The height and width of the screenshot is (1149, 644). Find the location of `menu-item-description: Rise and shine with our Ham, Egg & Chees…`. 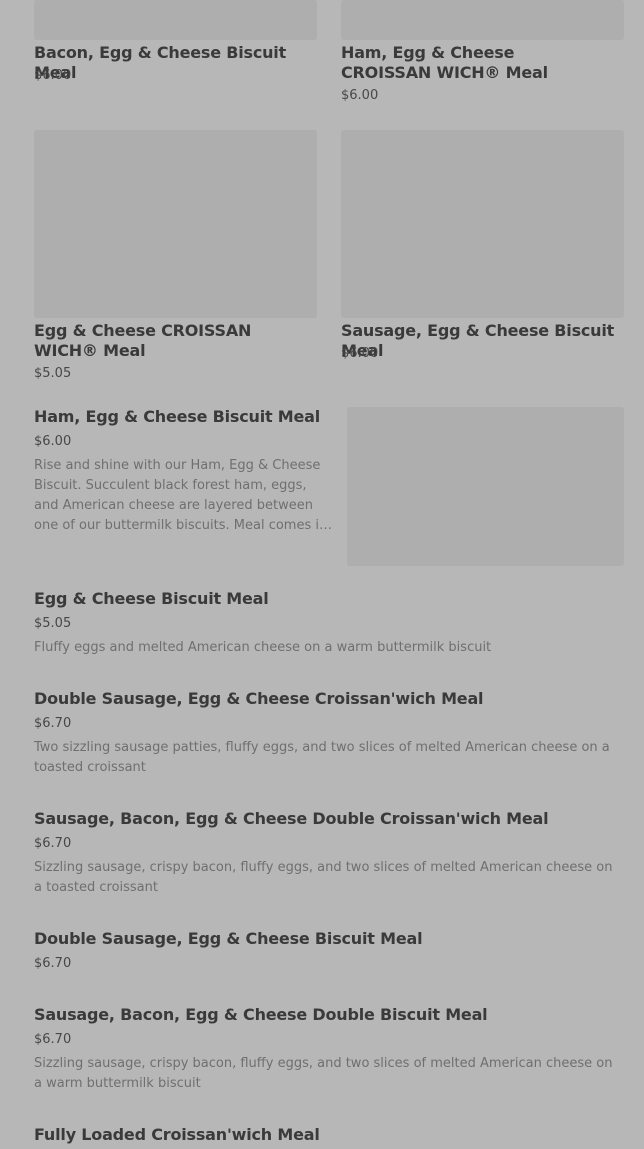

menu-item-description: Rise and shine with our Ham, Egg & Chees… is located at coordinates (181, 495).